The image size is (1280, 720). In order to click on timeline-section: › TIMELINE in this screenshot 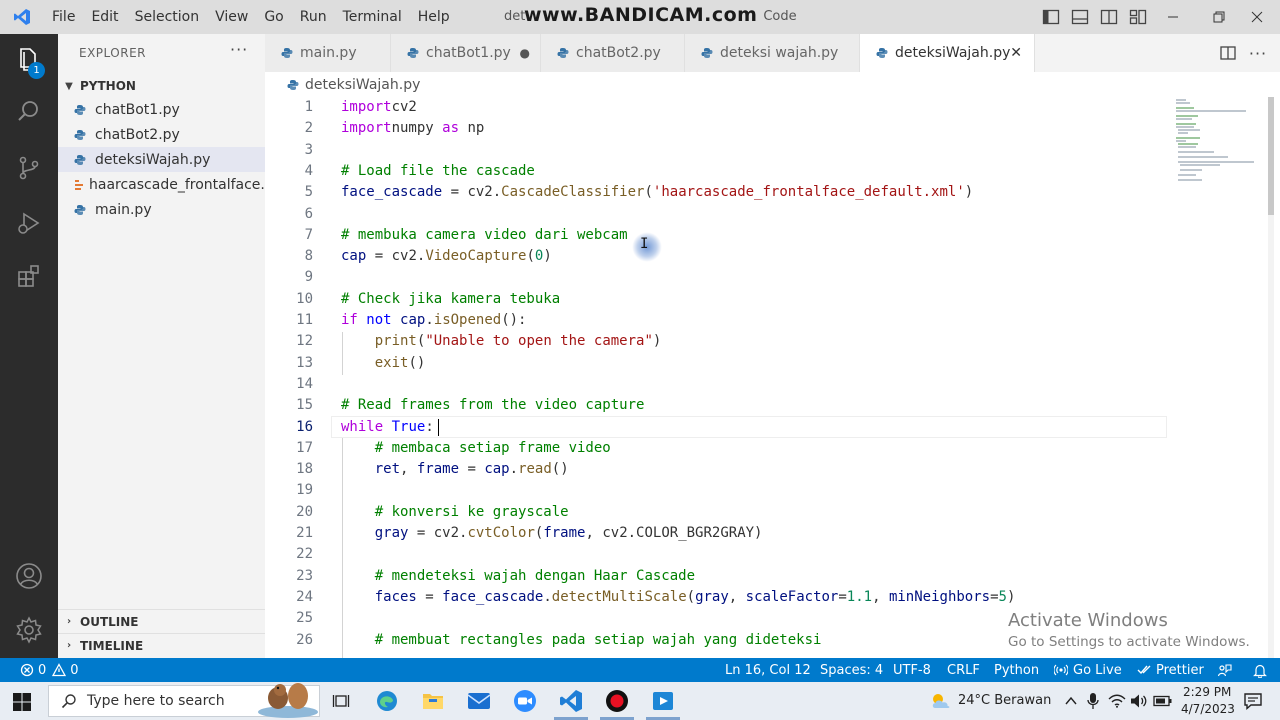, I will do `click(161, 645)`.